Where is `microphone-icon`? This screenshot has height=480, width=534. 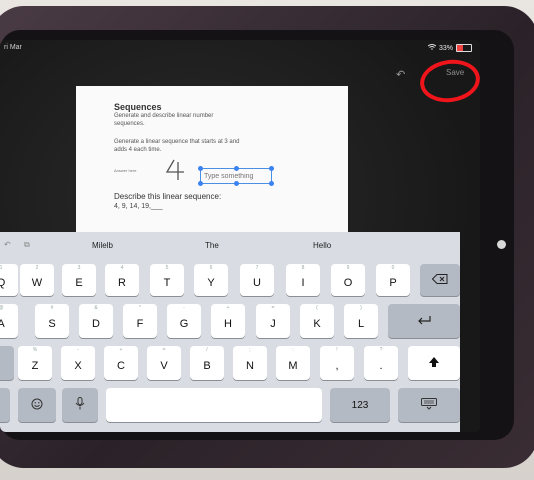 microphone-icon is located at coordinates (80, 405).